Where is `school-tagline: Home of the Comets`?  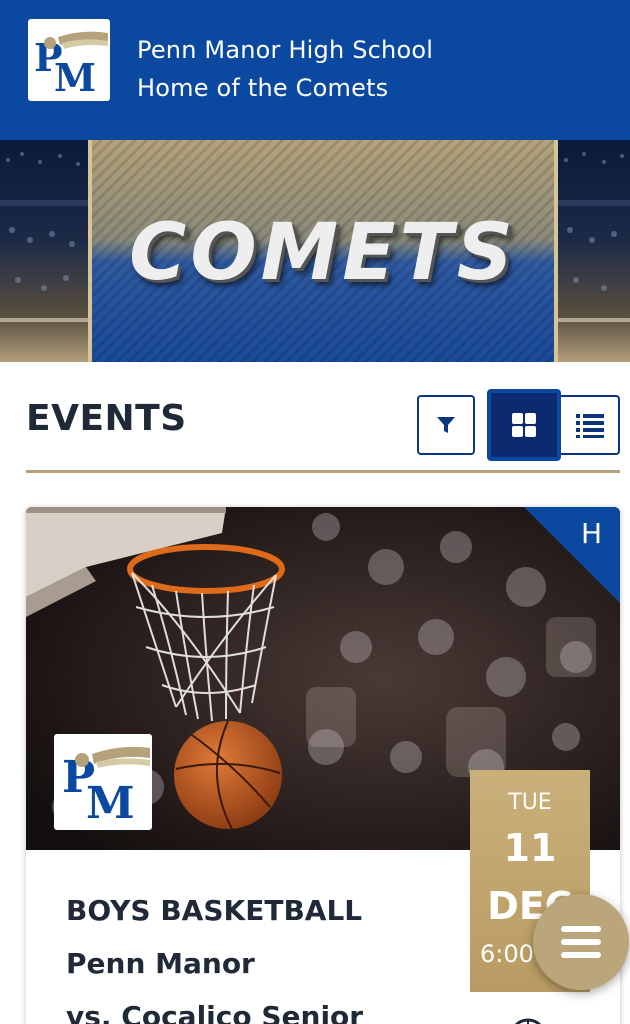
school-tagline: Home of the Comets is located at coordinates (263, 88).